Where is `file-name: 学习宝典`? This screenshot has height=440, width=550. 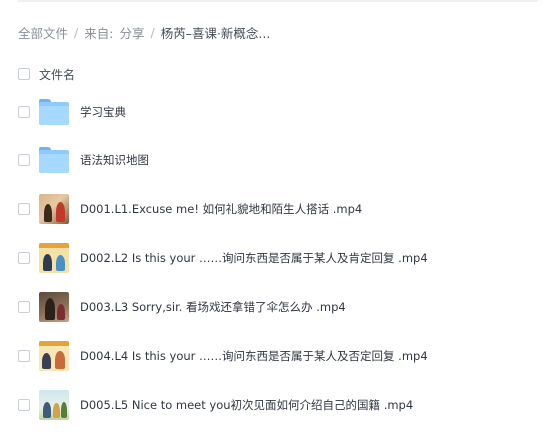
file-name: 学习宝典 is located at coordinates (103, 112).